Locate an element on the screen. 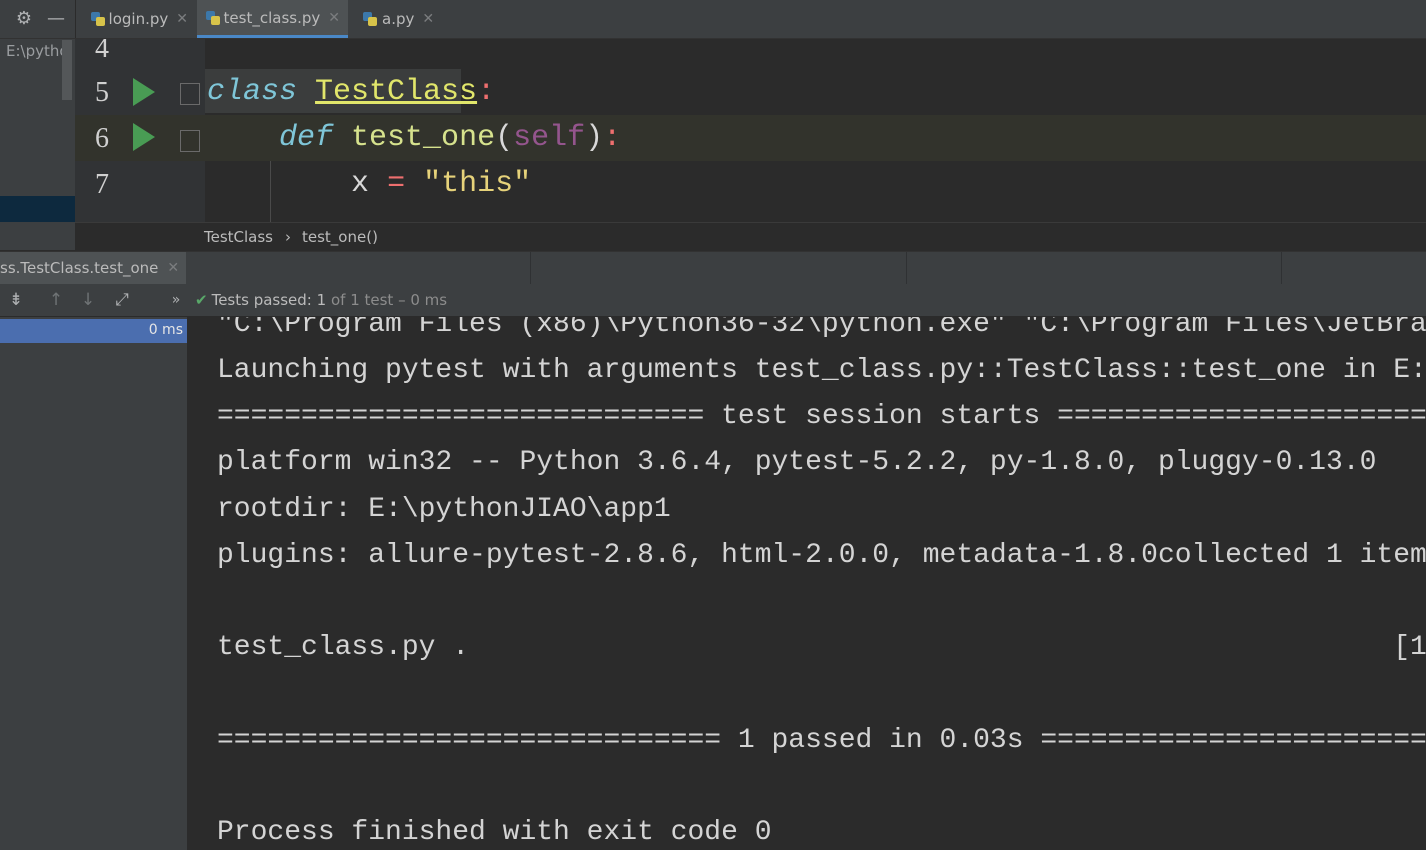 Image resolution: width=1426 pixels, height=850 pixels. status-suffix: of 1 test is located at coordinates (362, 300).